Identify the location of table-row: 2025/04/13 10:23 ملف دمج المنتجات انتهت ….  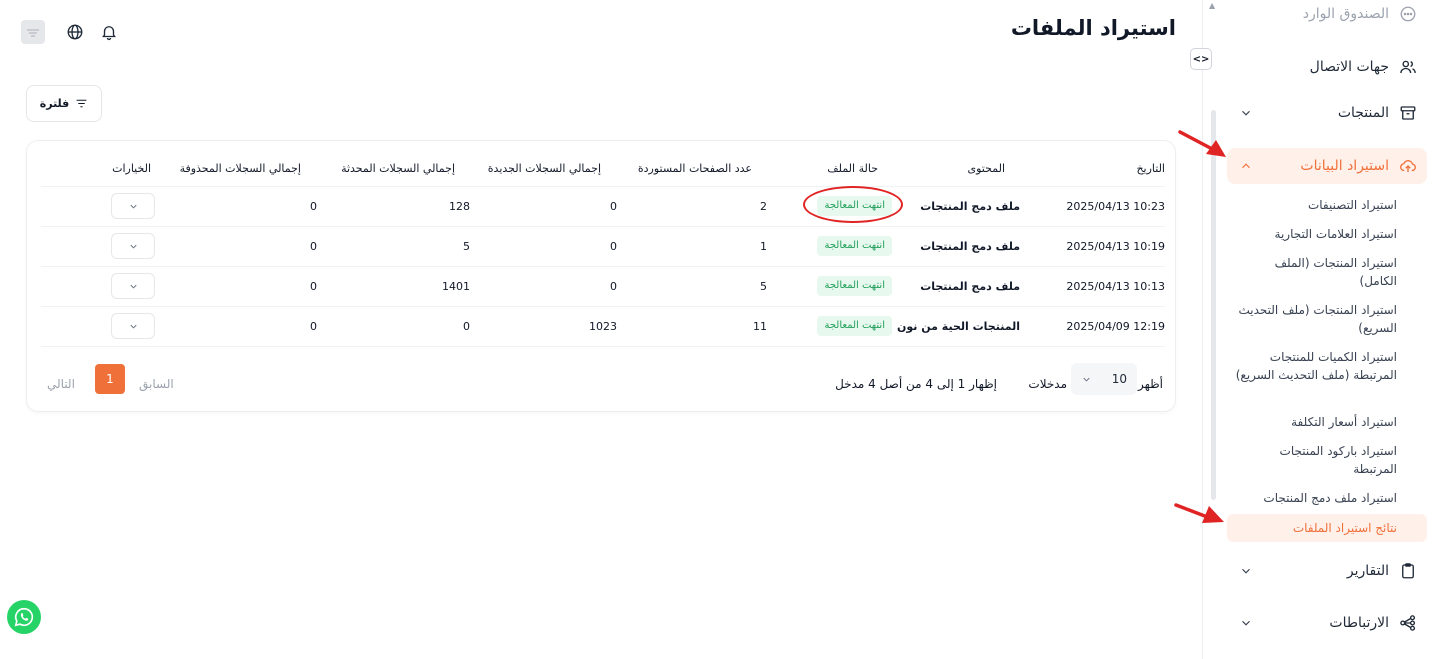
(603, 207).